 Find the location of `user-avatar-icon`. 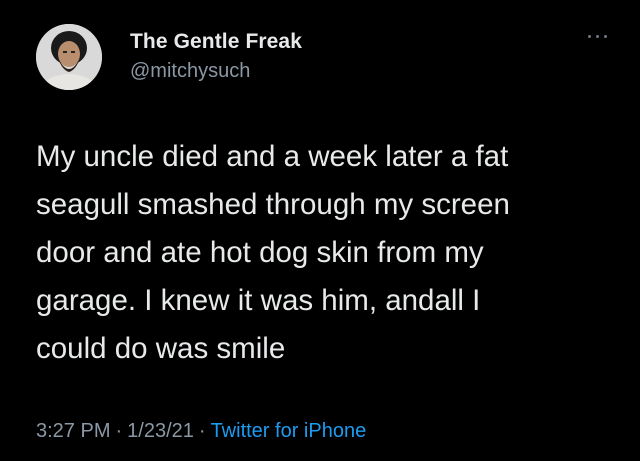

user-avatar-icon is located at coordinates (69, 57).